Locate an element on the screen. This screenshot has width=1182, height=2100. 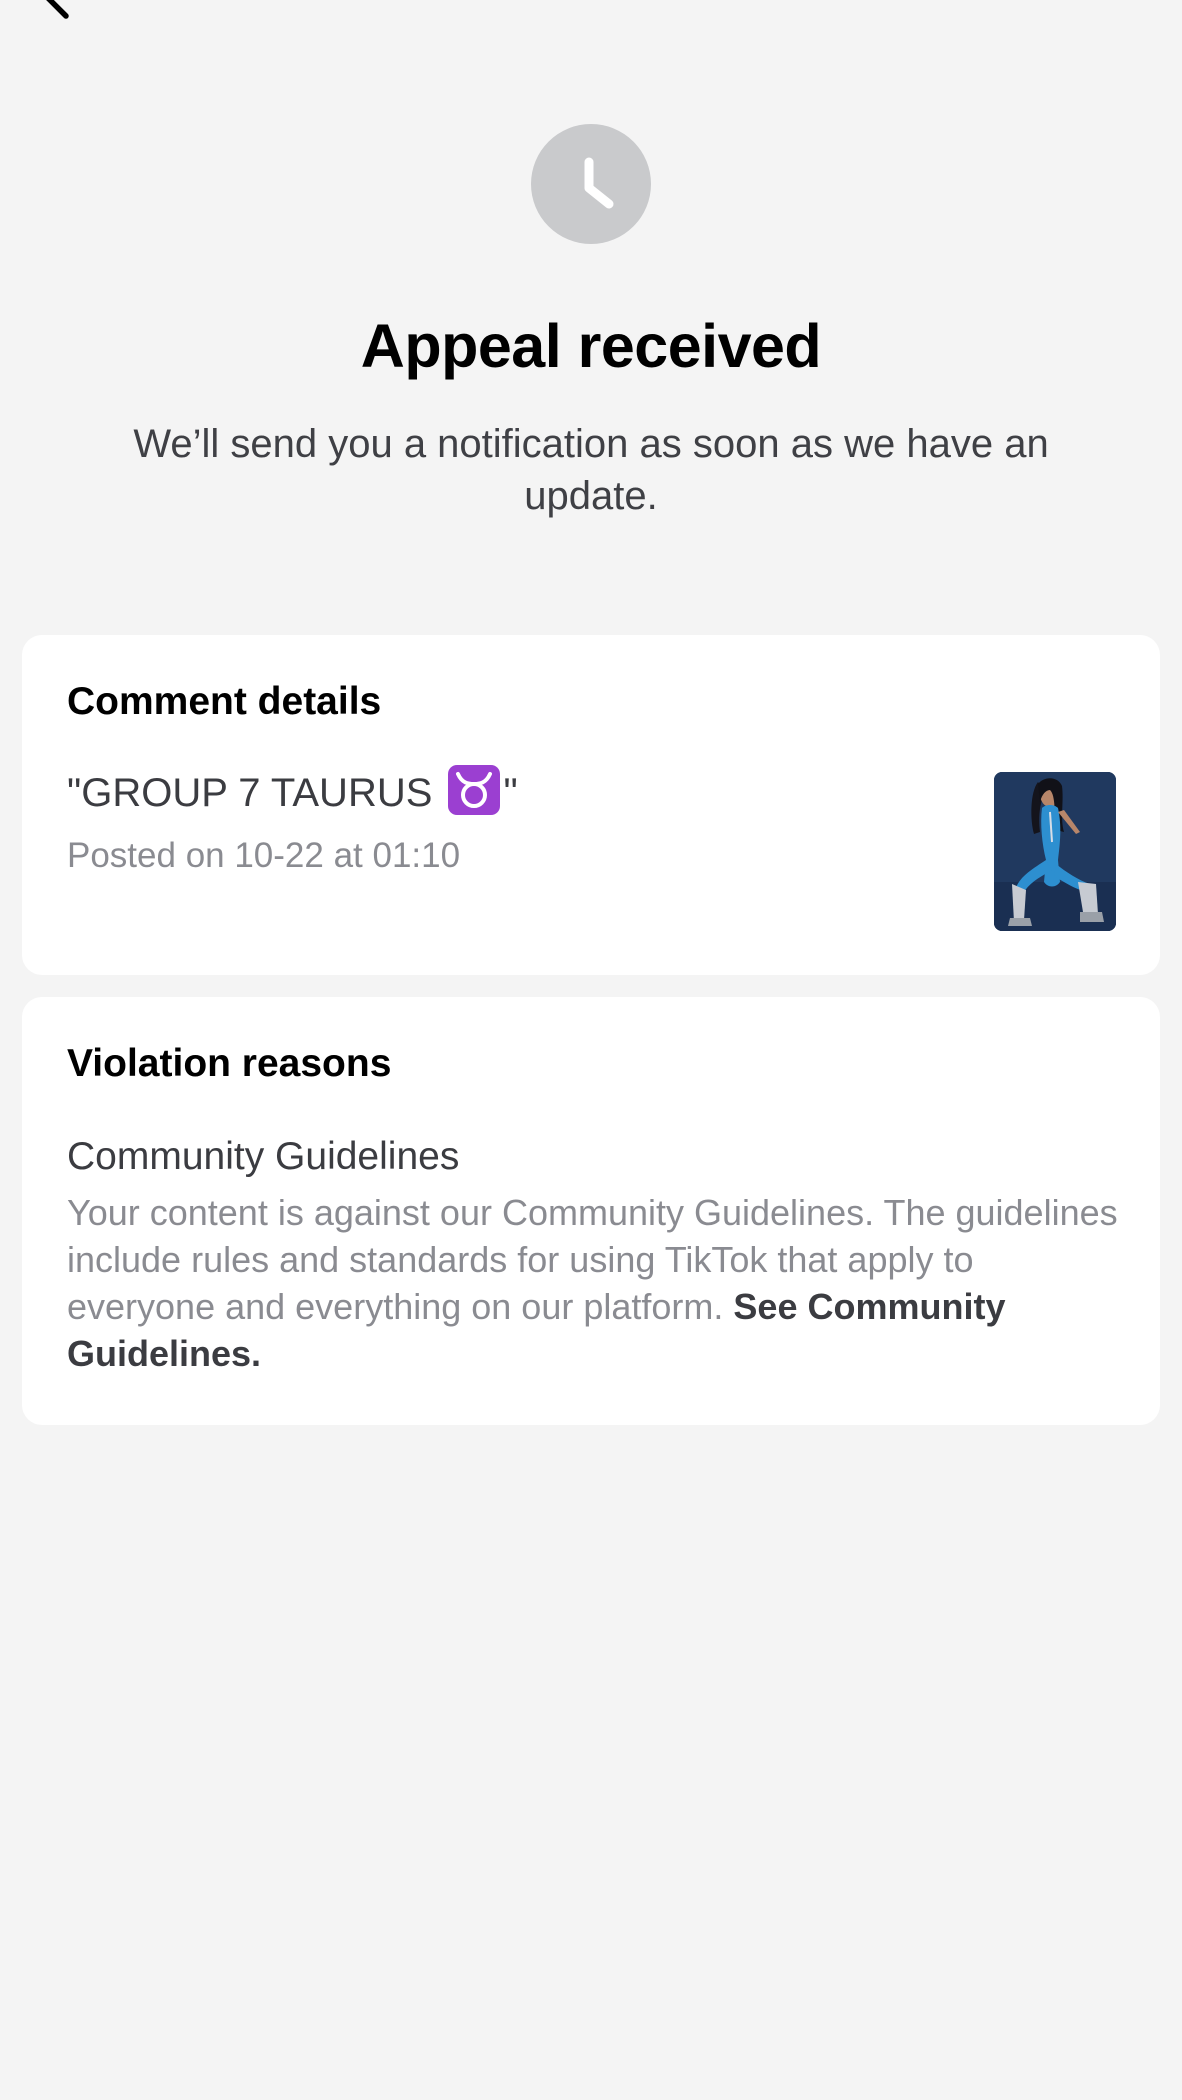
comment-text: "GROUP 7 TAURUS " is located at coordinates (292, 792).